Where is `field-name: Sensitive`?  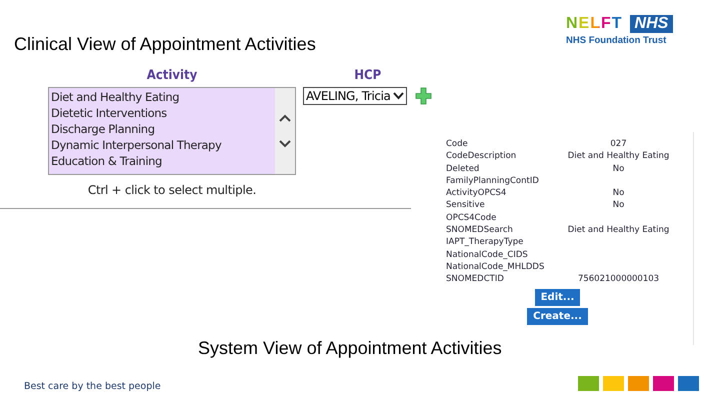
field-name: Sensitive is located at coordinates (466, 205).